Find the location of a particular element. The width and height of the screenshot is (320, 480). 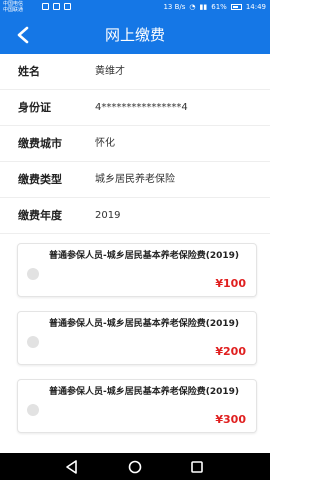

battery-icon is located at coordinates (236, 7).